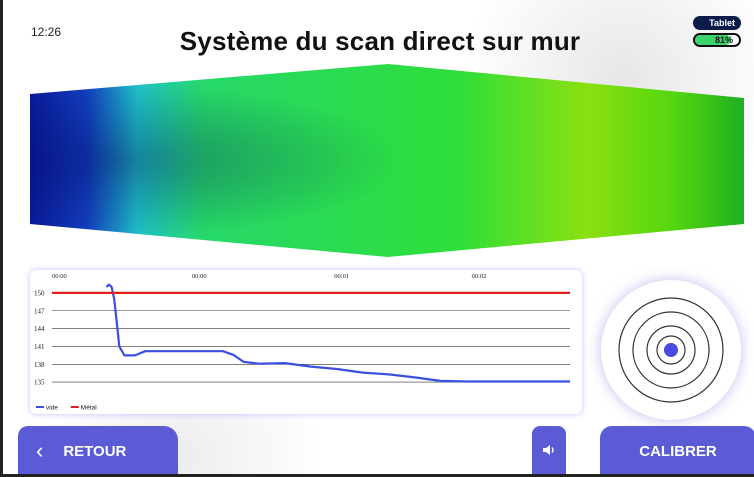  I want to click on calibrate-button: CALIBRER, so click(677, 450).